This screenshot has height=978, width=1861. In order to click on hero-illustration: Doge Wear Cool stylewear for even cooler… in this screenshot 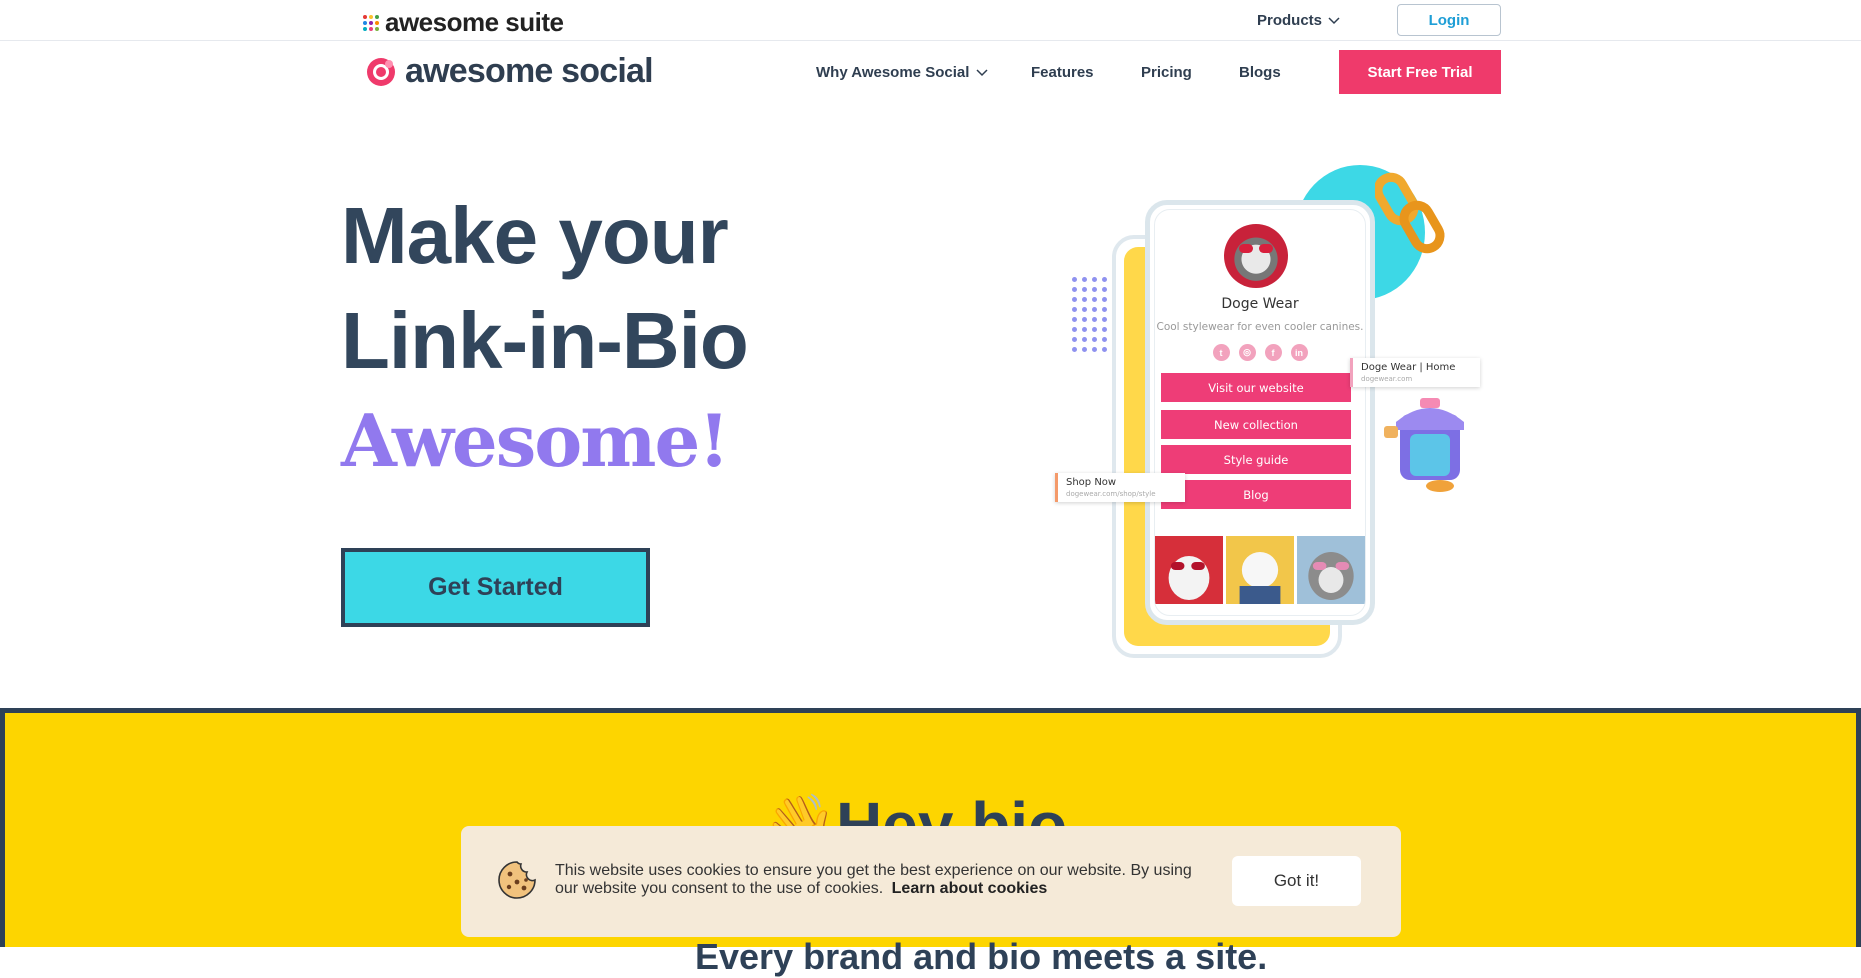, I will do `click(1275, 415)`.